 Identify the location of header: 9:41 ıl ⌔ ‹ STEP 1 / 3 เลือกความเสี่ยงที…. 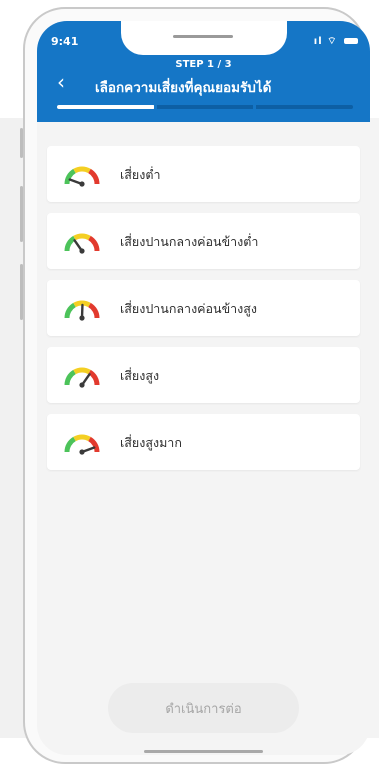
(203, 71).